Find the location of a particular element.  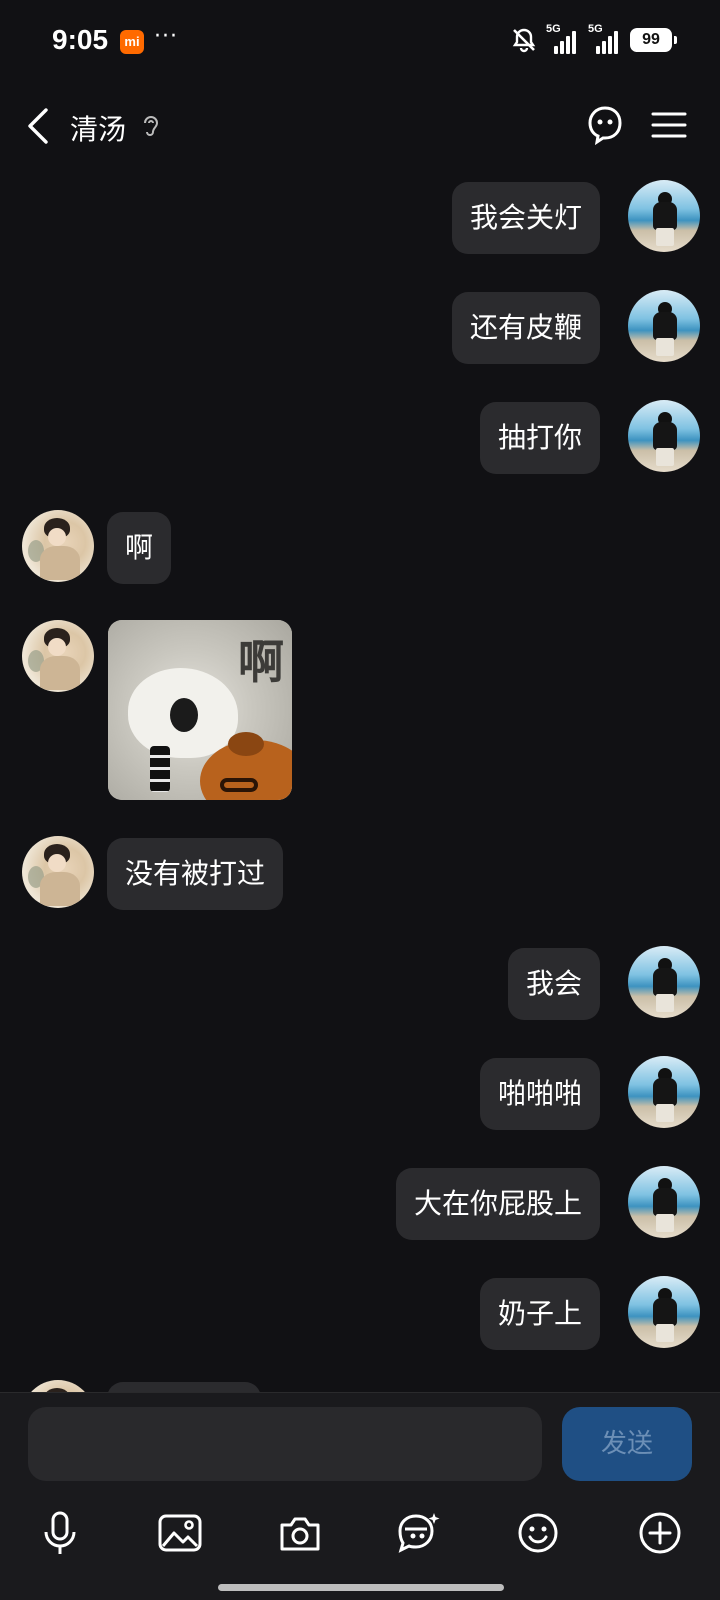

plus-icon is located at coordinates (660, 1533).